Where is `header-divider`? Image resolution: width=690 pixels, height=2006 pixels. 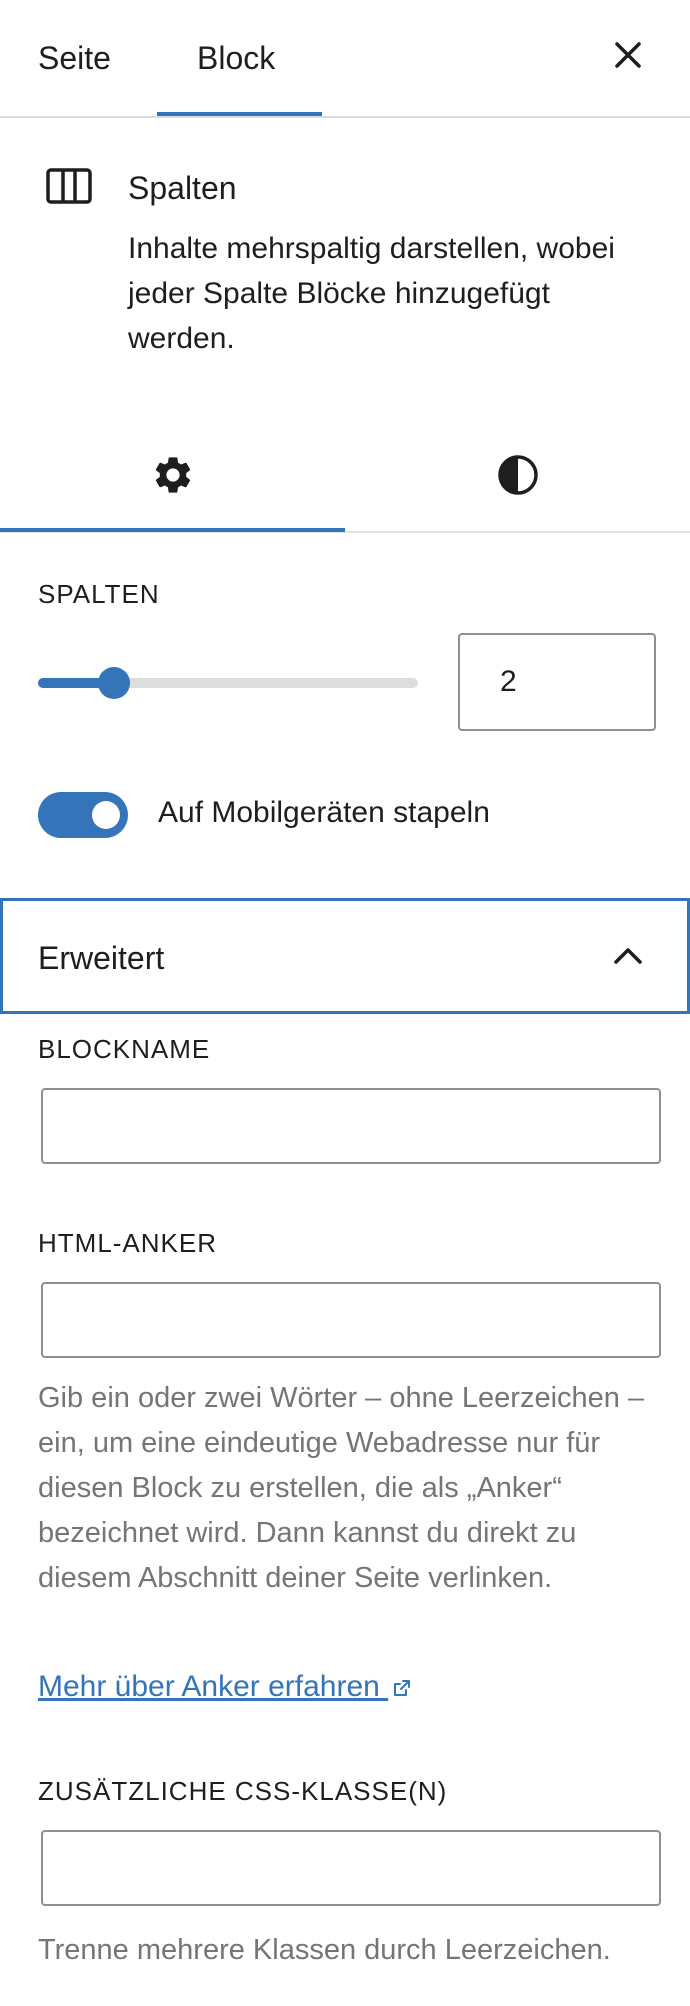 header-divider is located at coordinates (345, 117).